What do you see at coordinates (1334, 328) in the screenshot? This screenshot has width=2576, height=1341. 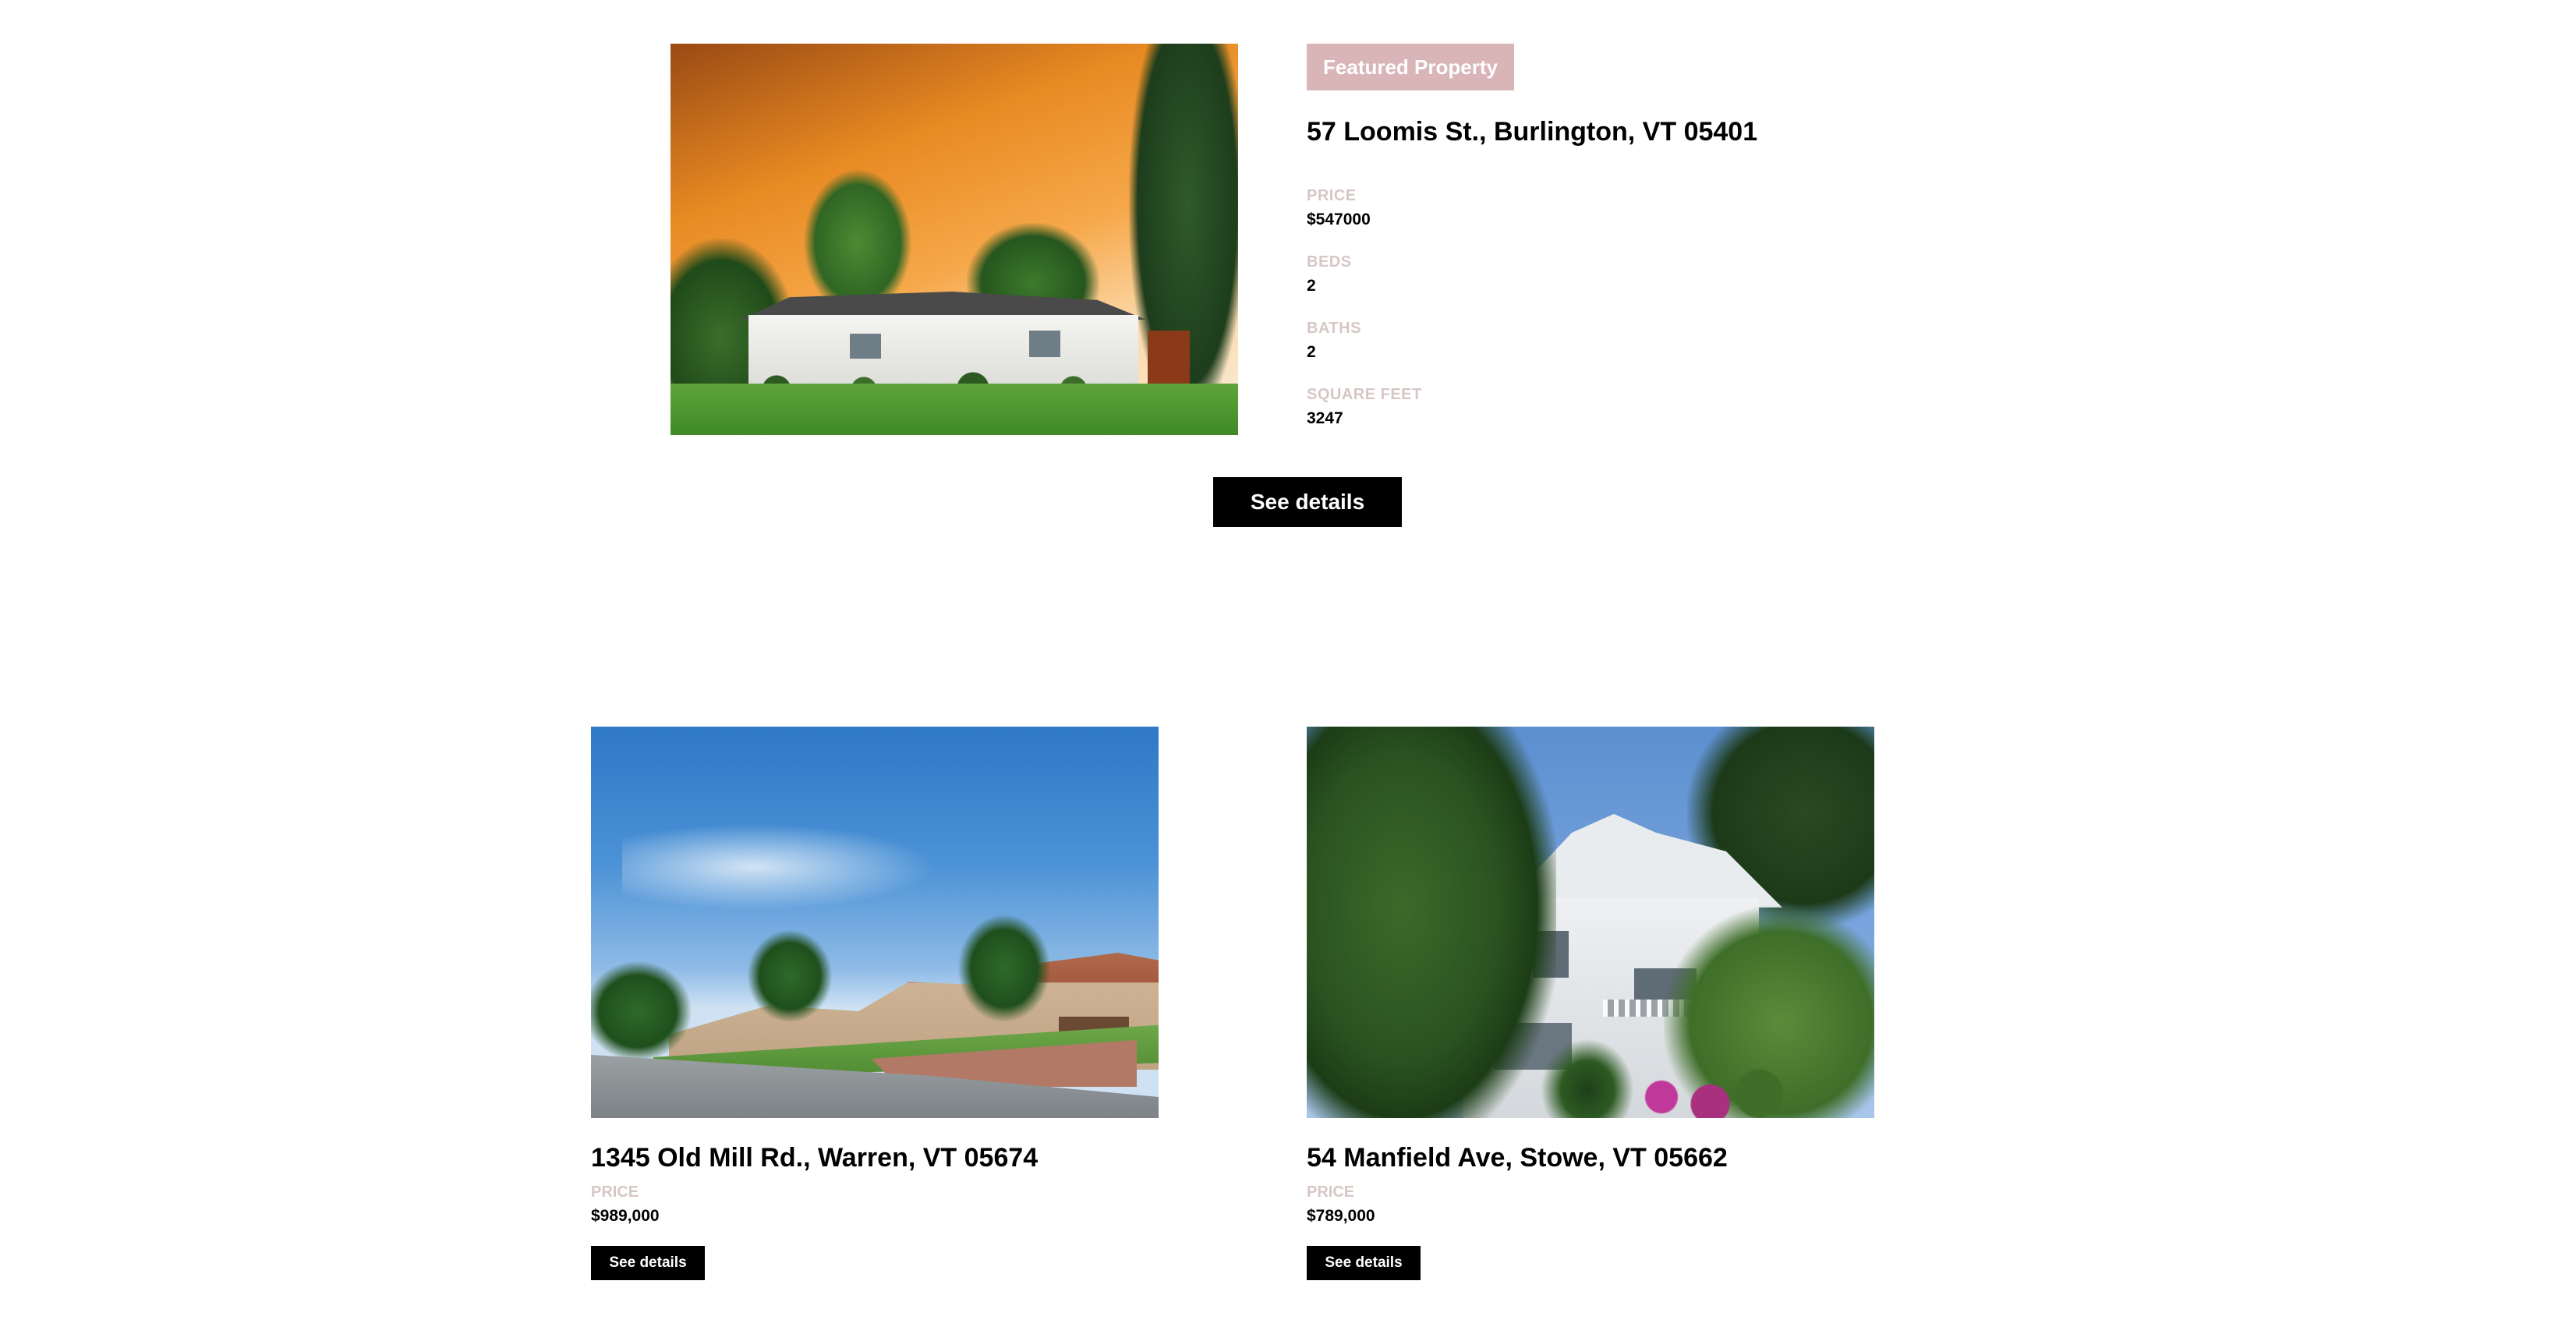 I see `baths-label: BATHS` at bounding box center [1334, 328].